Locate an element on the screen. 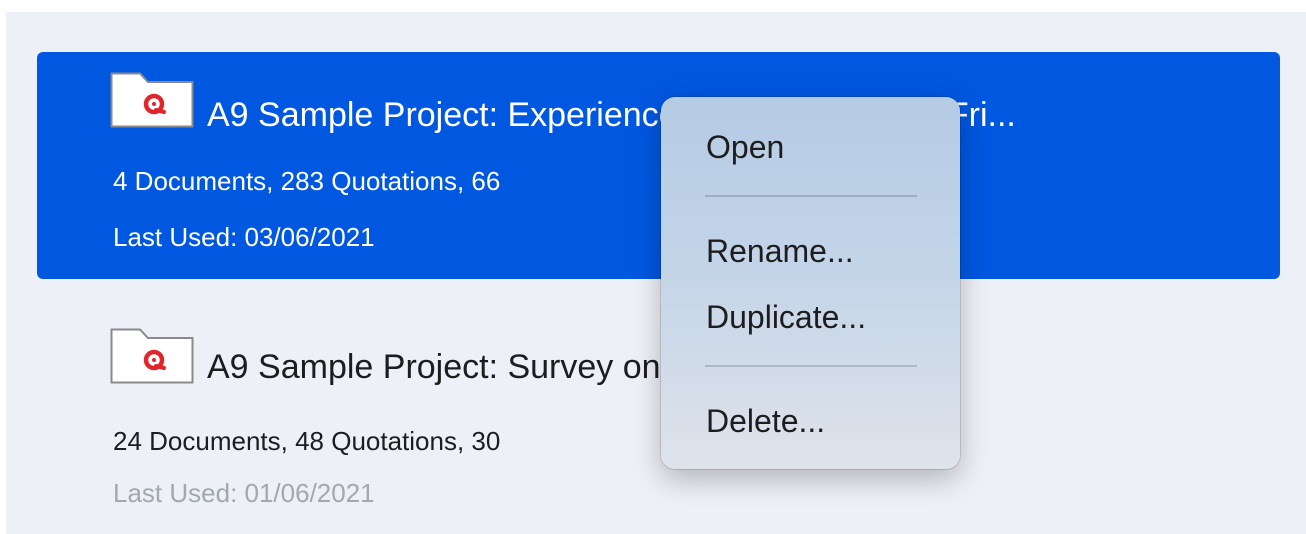 Image resolution: width=1306 pixels, height=534 pixels. project-last-used: Last Used: 03/06/2021 is located at coordinates (244, 237).